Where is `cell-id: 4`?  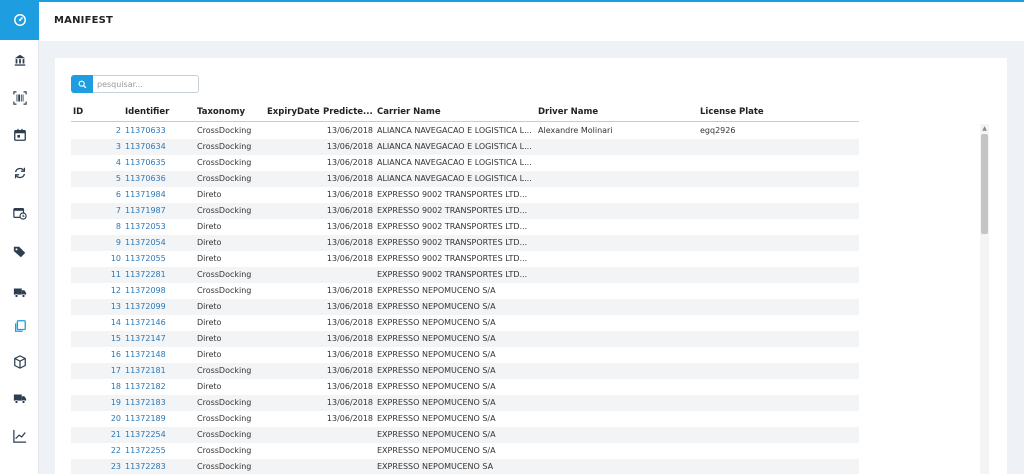 cell-id: 4 is located at coordinates (97, 162).